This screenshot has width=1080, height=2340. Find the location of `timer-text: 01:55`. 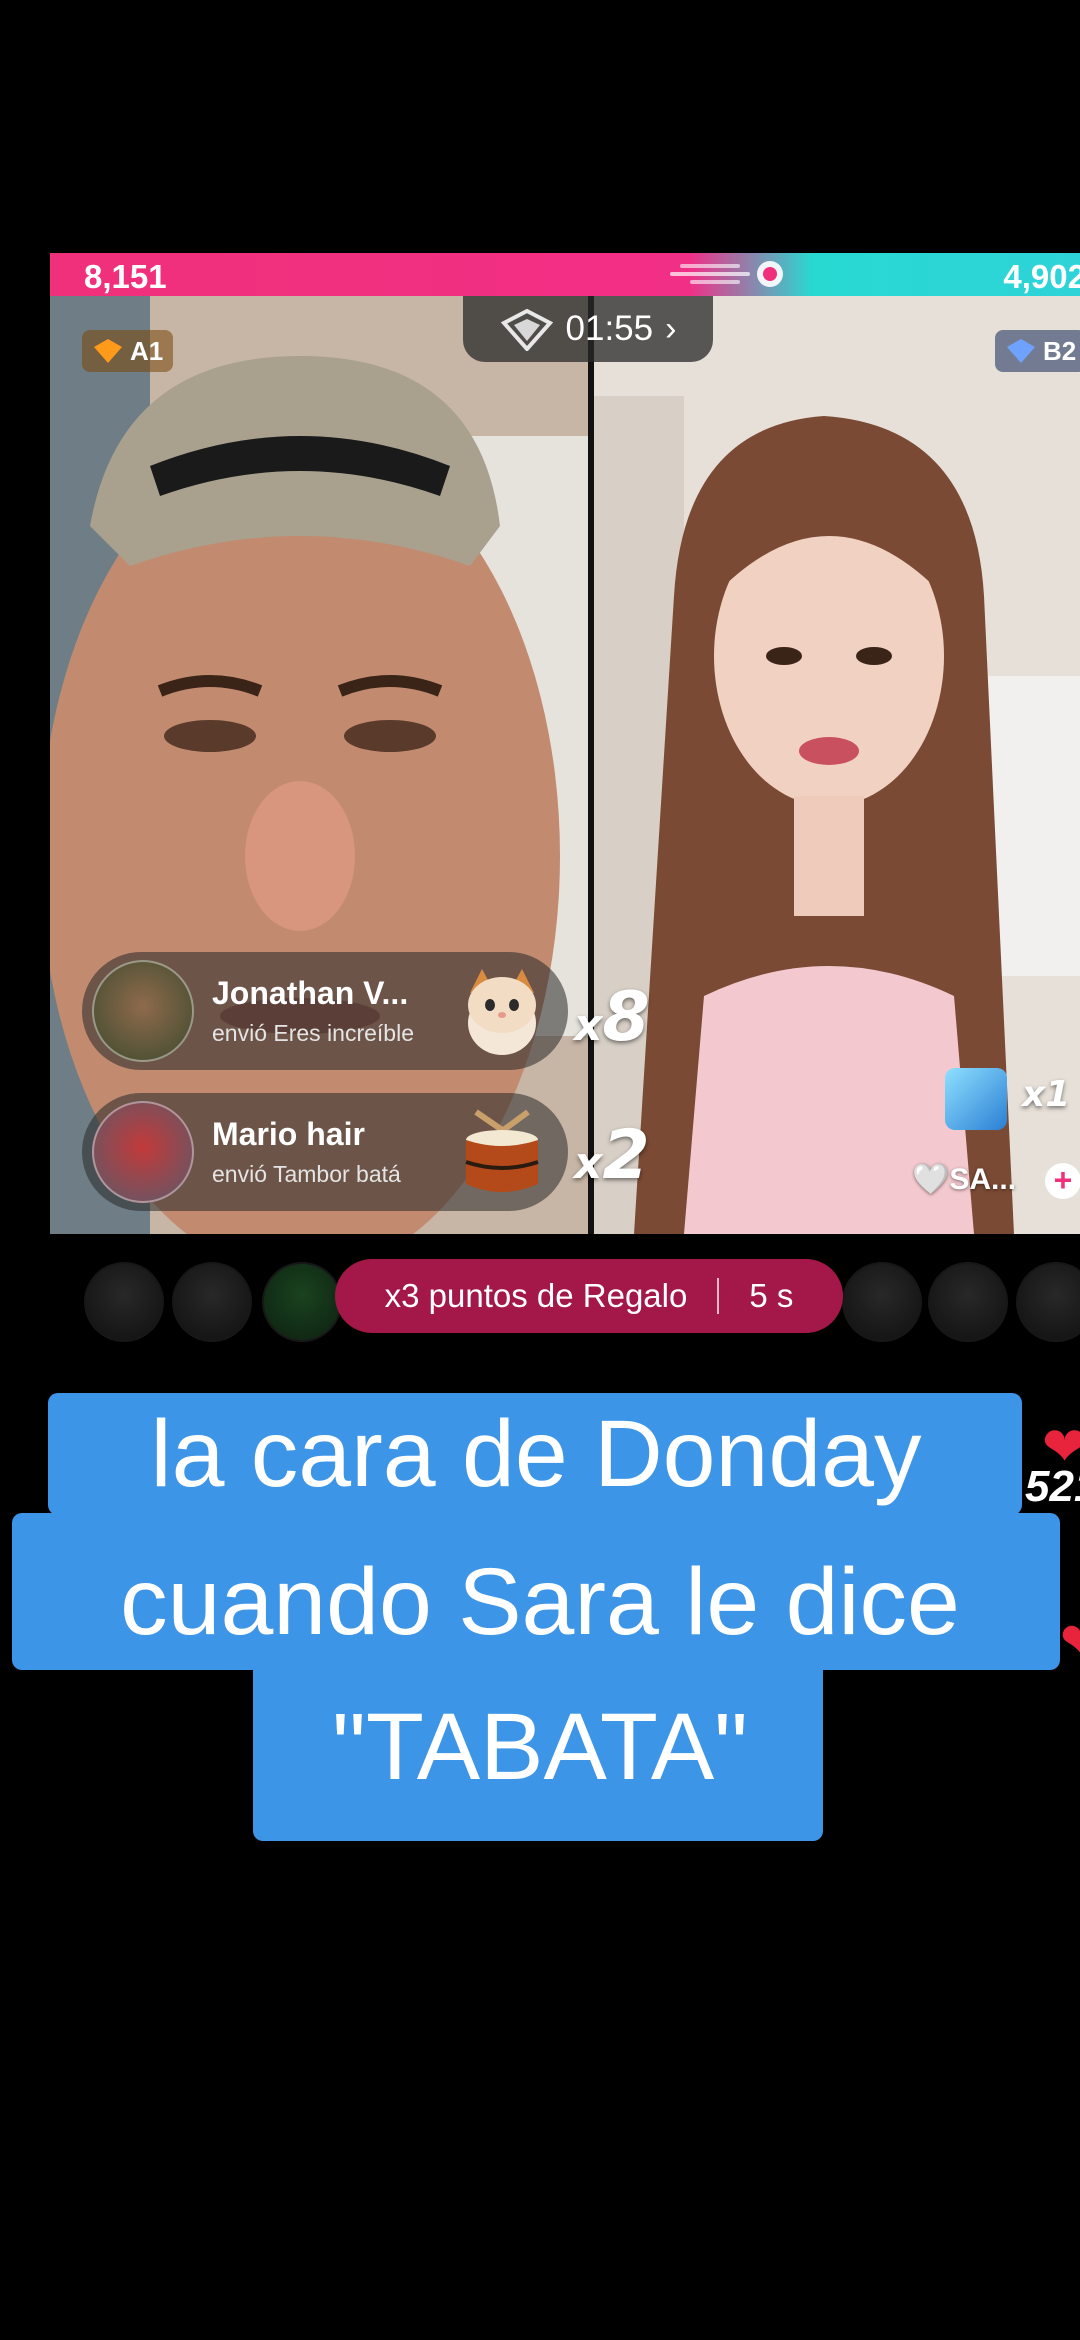

timer-text: 01:55 is located at coordinates (609, 328).